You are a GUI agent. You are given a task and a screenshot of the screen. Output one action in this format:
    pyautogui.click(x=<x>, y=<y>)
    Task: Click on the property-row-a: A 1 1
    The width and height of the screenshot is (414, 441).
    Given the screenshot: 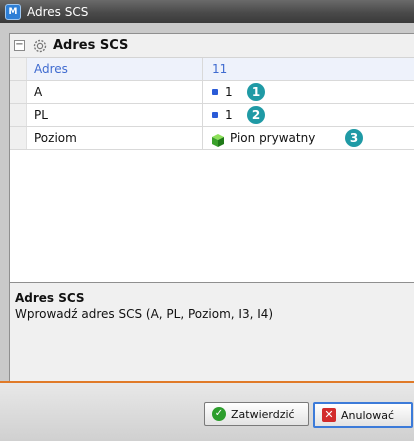 What is the action you would take?
    pyautogui.click(x=212, y=92)
    